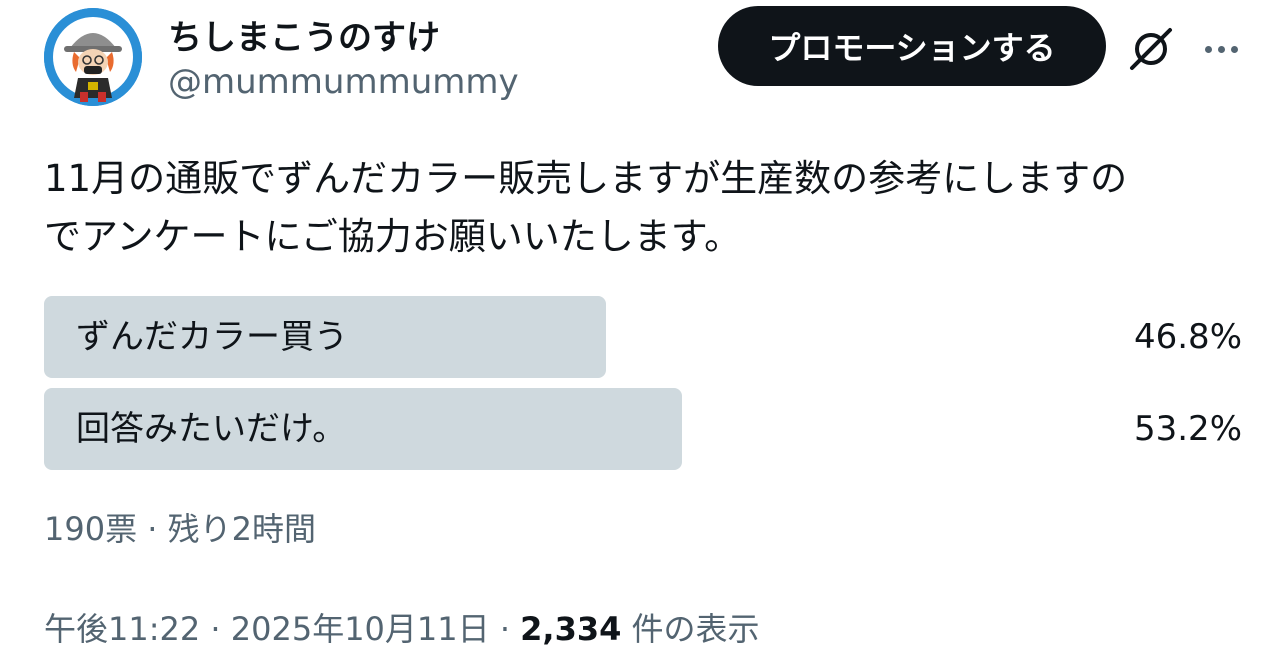  I want to click on promote-button: プロモーションする, so click(912, 46).